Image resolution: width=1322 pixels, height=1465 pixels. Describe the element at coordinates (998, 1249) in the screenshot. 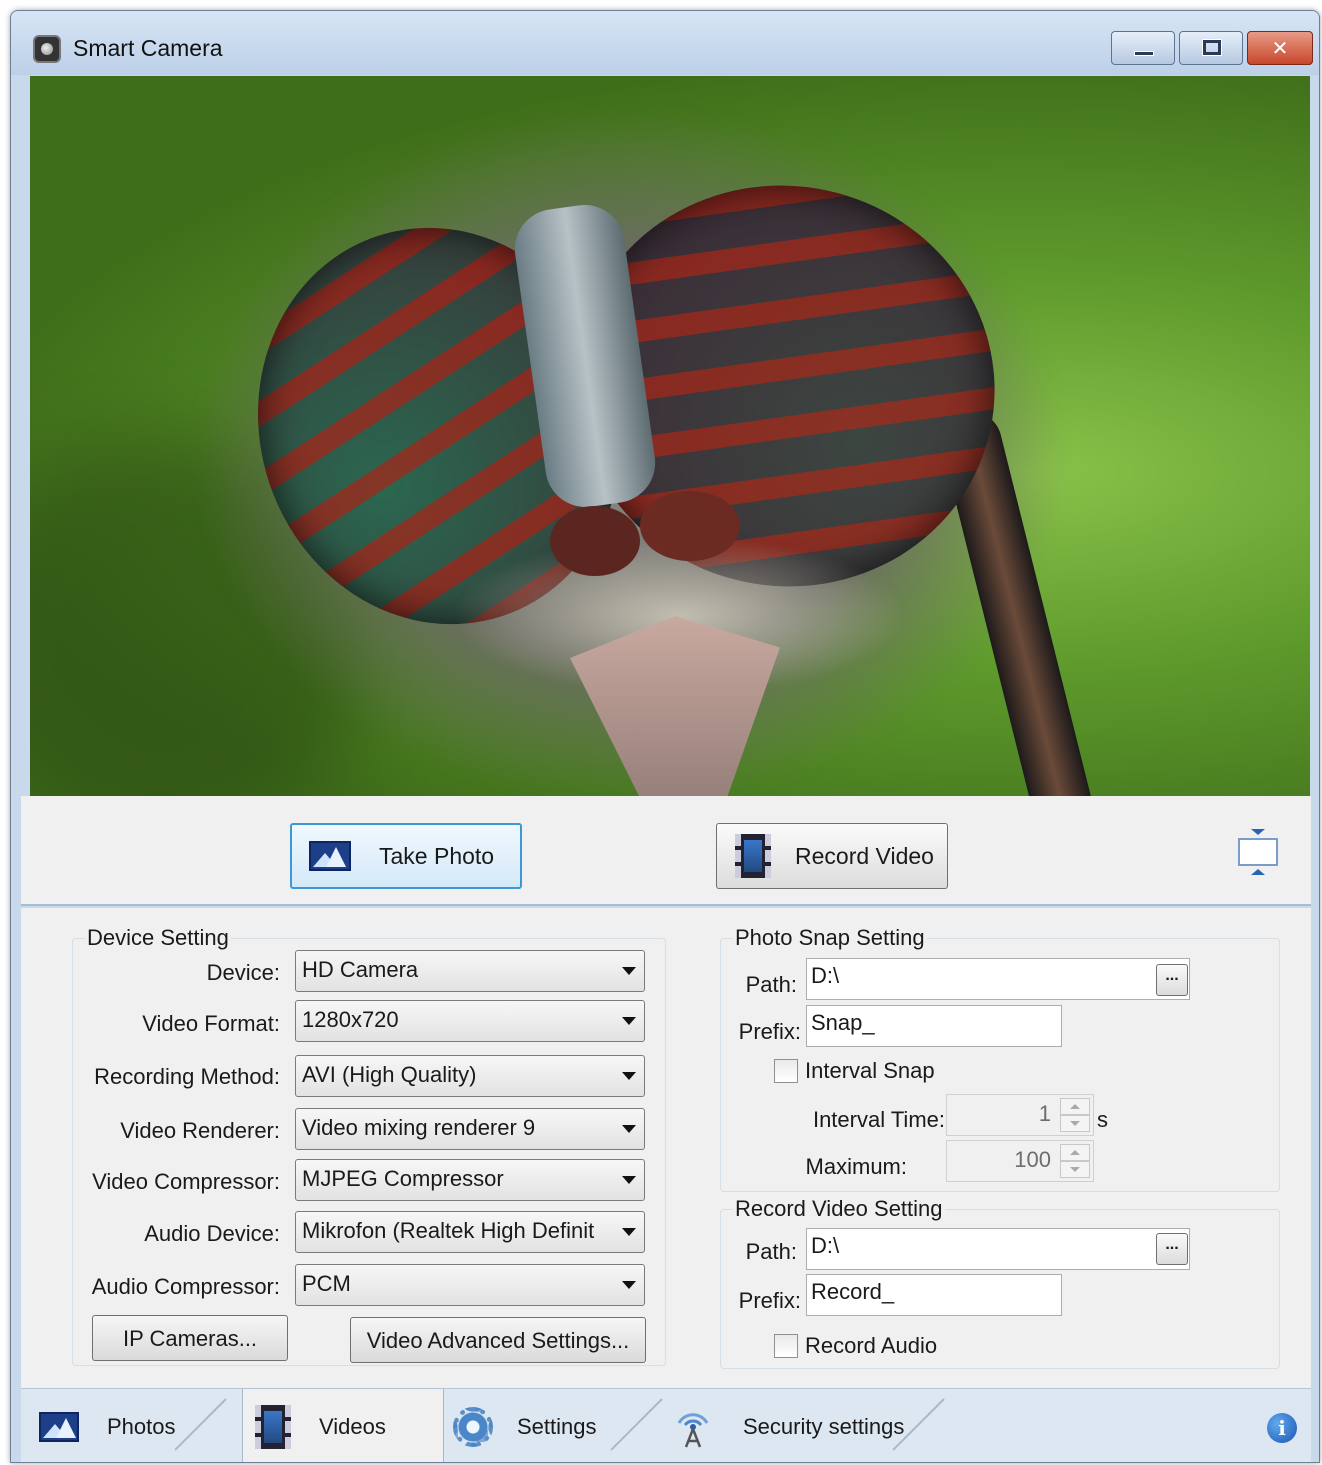

I see `video-path-input: D:\` at that location.